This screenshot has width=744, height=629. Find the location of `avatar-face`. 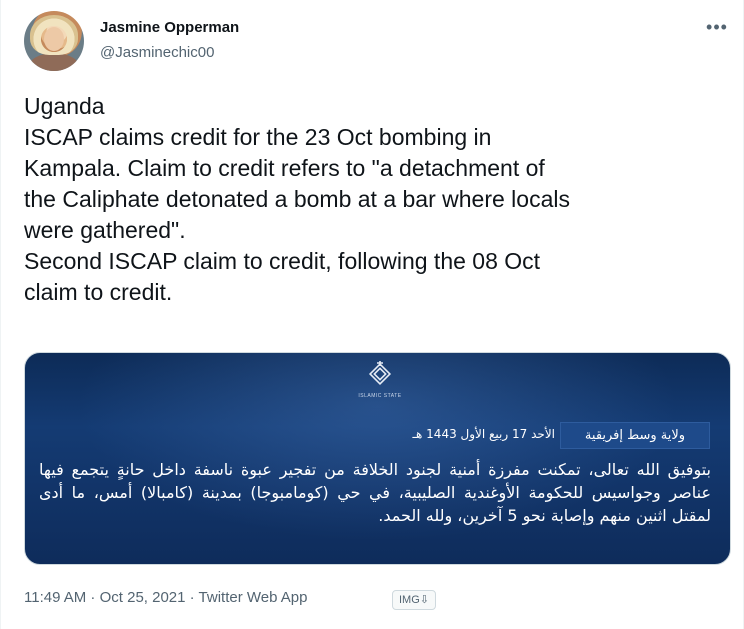

avatar-face is located at coordinates (54, 39).